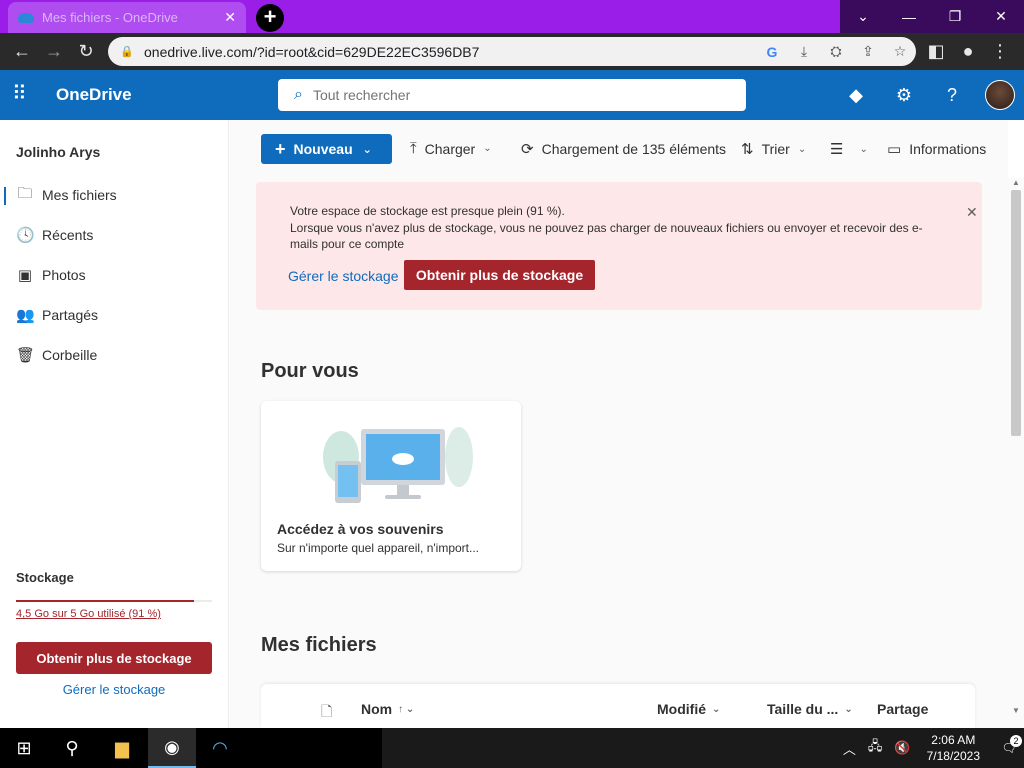 The width and height of the screenshot is (1024, 768). What do you see at coordinates (343, 276) in the screenshot?
I see `banner-manage-storage-link: Gérer le stockage` at bounding box center [343, 276].